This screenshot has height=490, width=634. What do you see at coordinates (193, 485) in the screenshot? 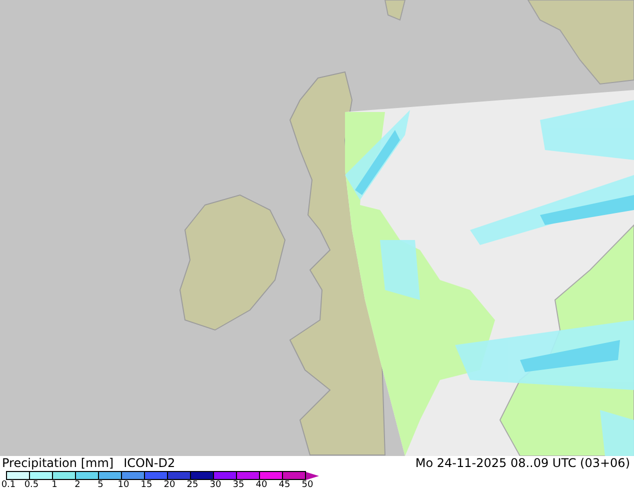
I see `scale-tick-label: 25` at bounding box center [193, 485].